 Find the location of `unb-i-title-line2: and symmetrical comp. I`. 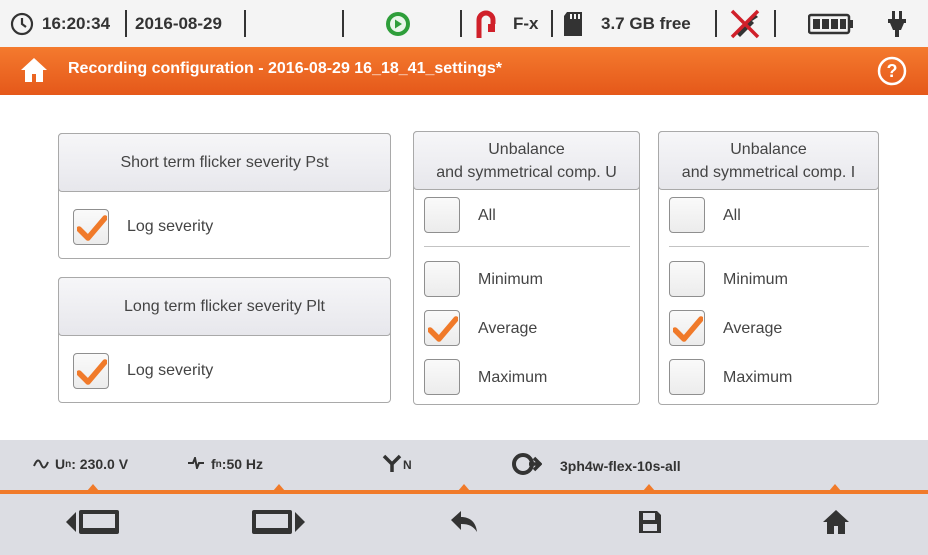

unb-i-title-line2: and symmetrical comp. I is located at coordinates (768, 172).